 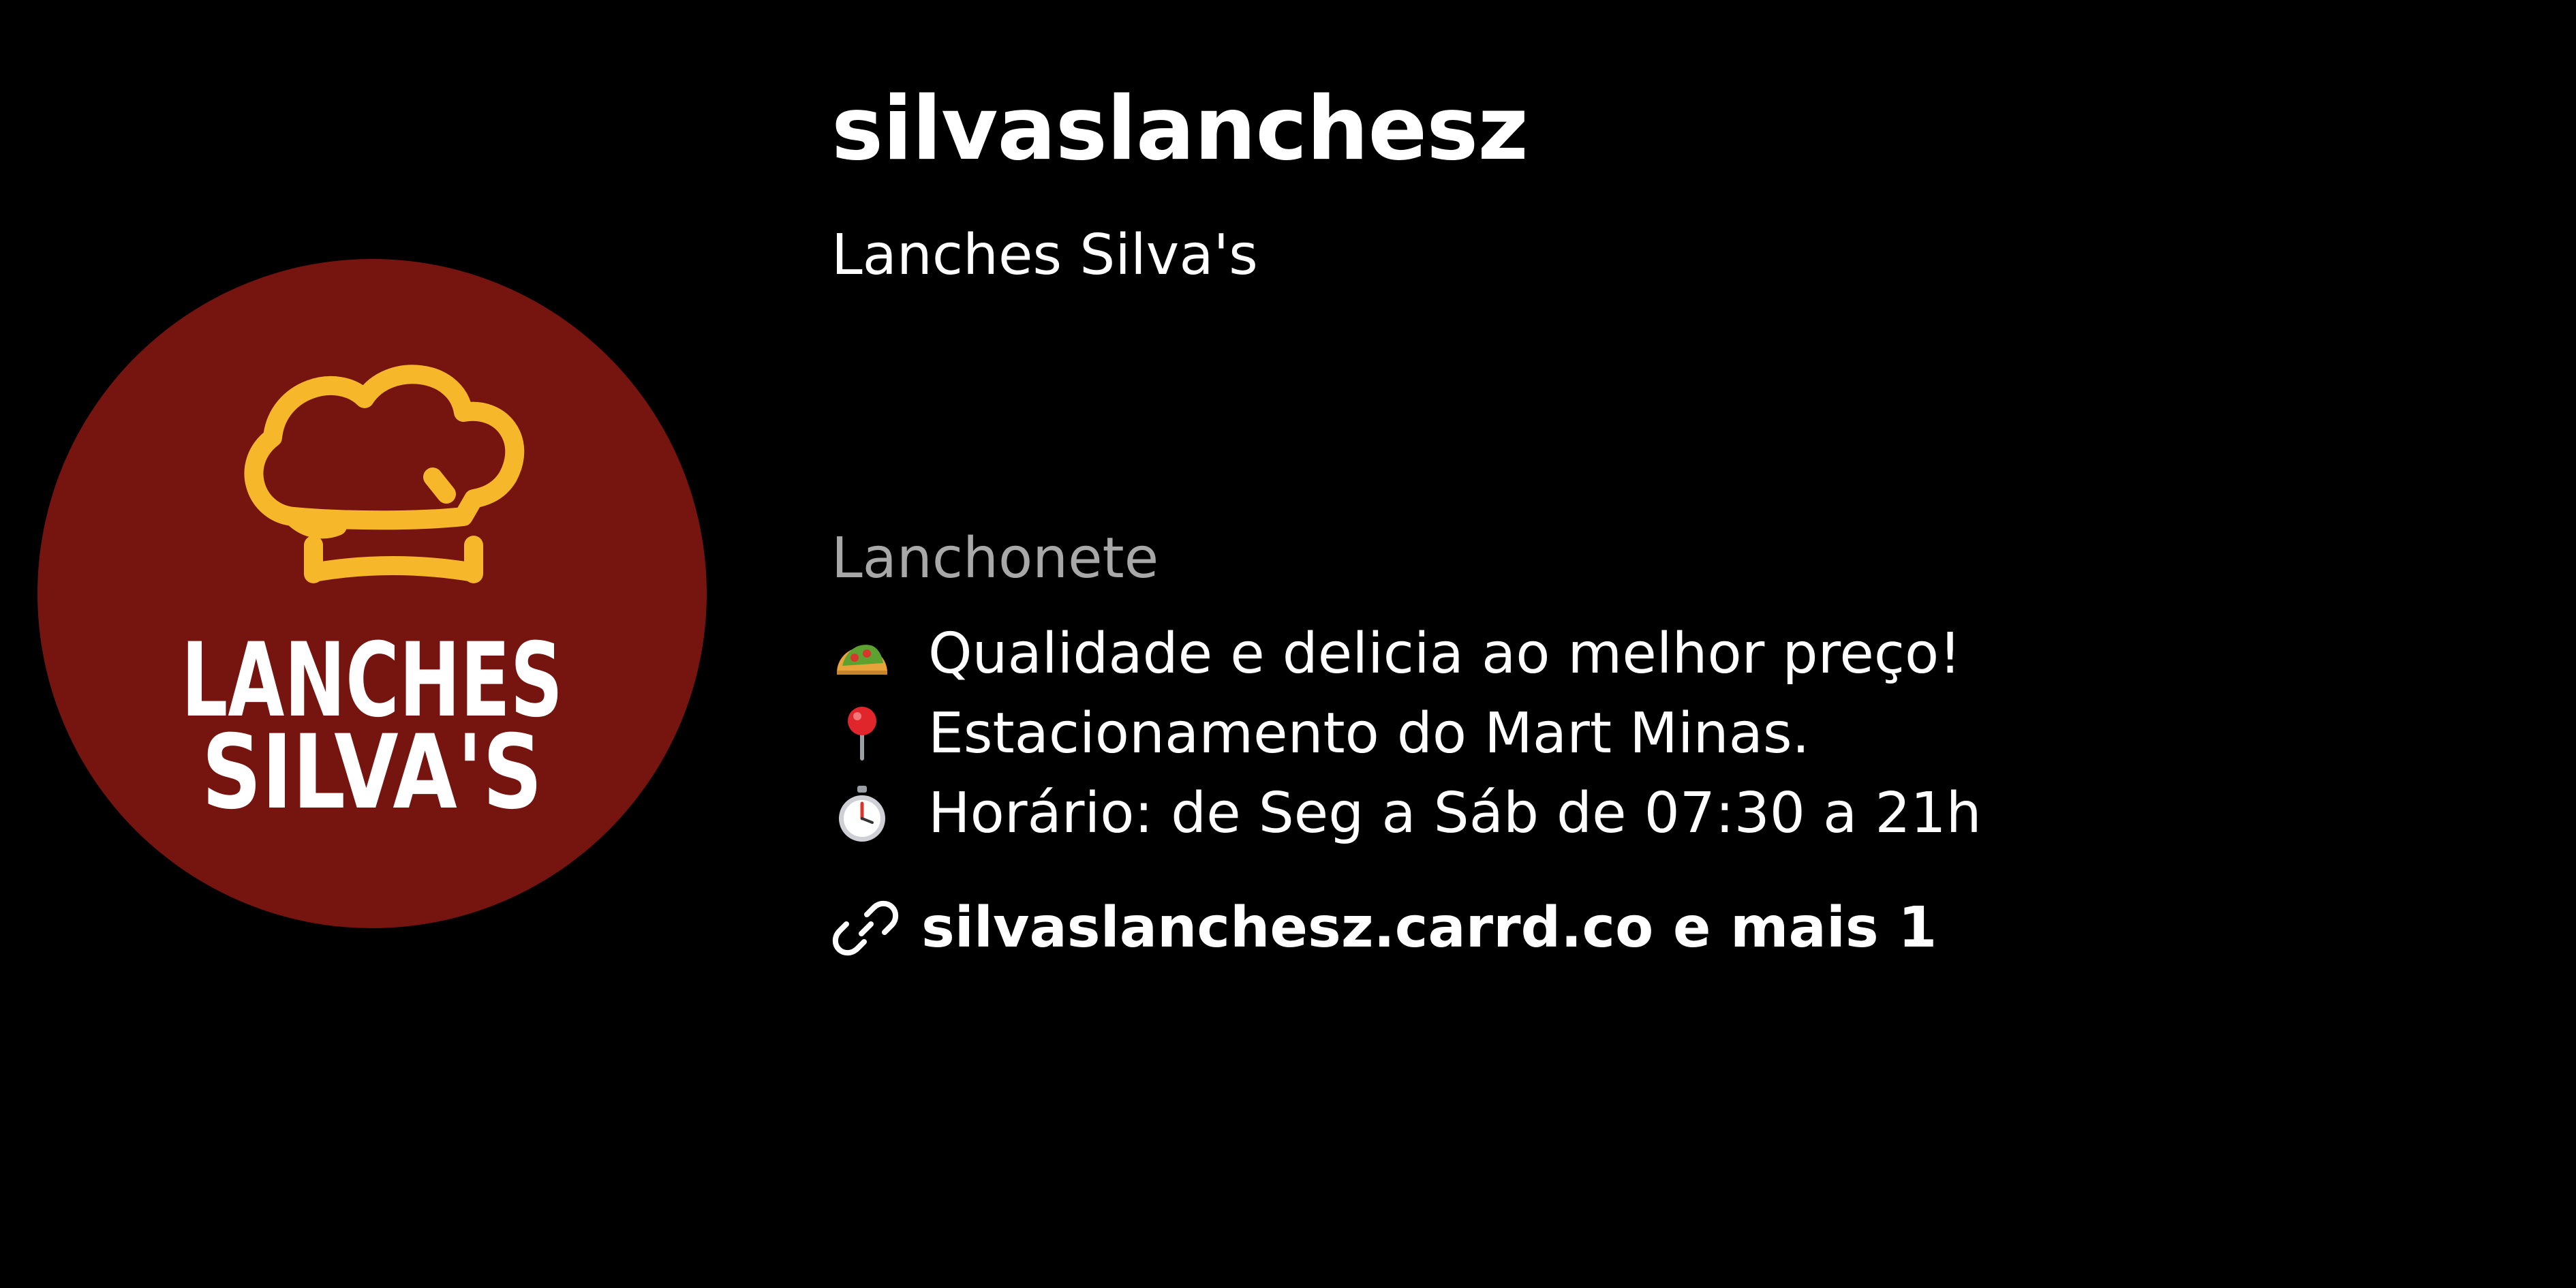 What do you see at coordinates (995, 558) in the screenshot?
I see `profile-category: Lanchonete` at bounding box center [995, 558].